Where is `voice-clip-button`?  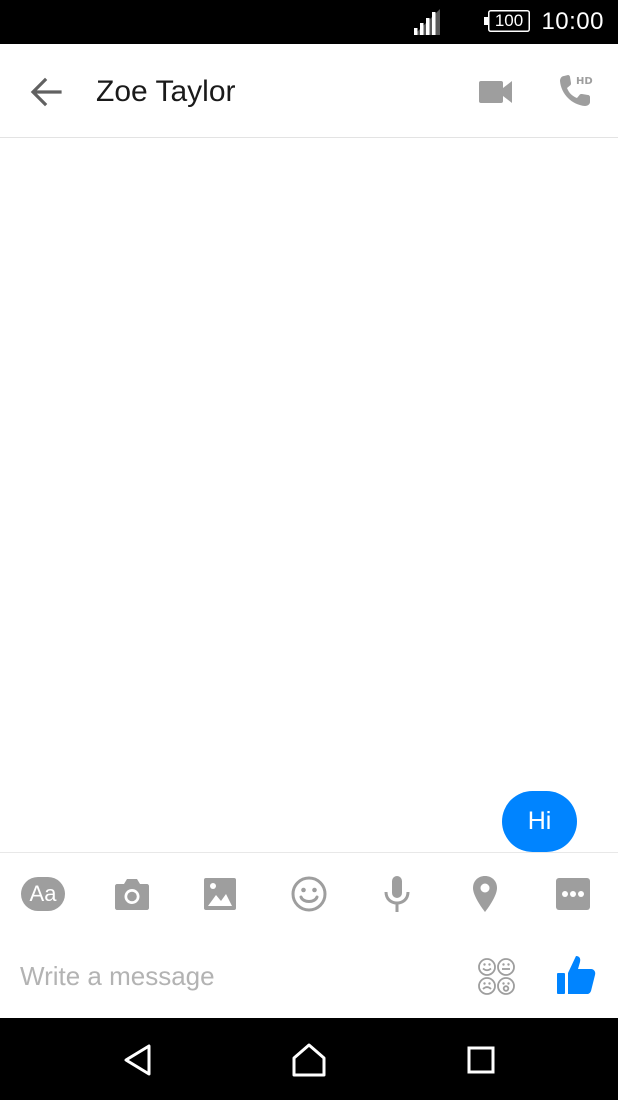
voice-clip-button is located at coordinates (397, 894).